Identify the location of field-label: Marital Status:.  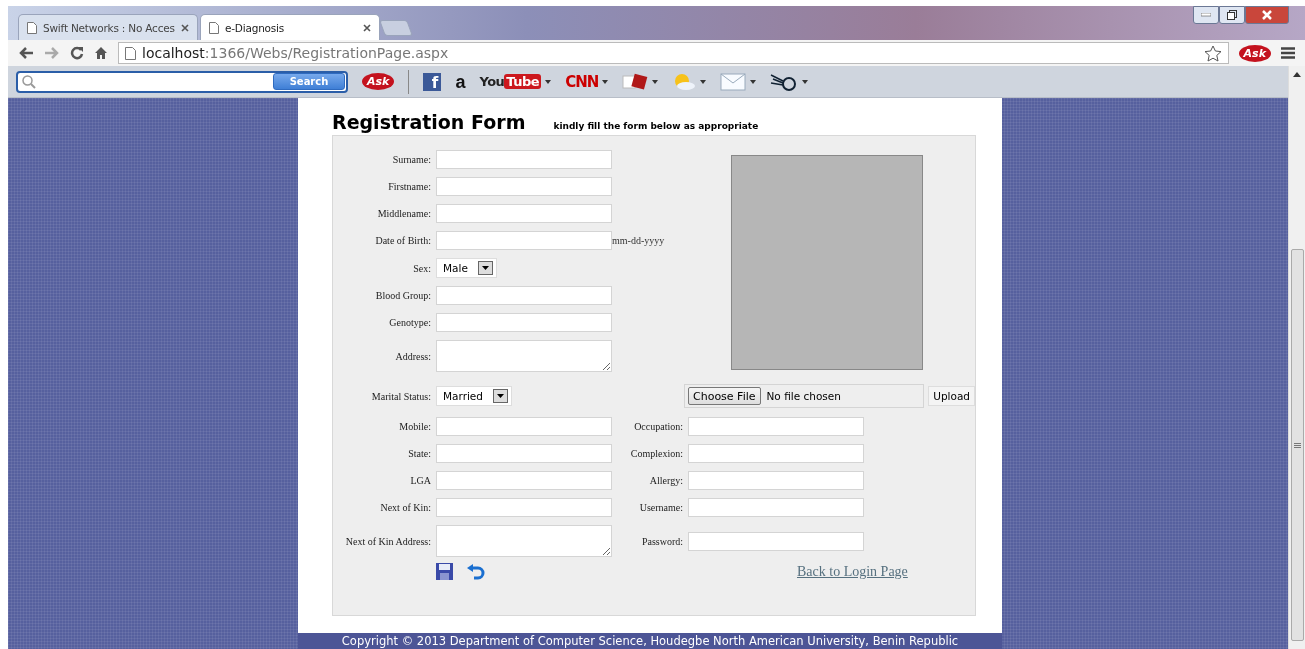
(400, 396).